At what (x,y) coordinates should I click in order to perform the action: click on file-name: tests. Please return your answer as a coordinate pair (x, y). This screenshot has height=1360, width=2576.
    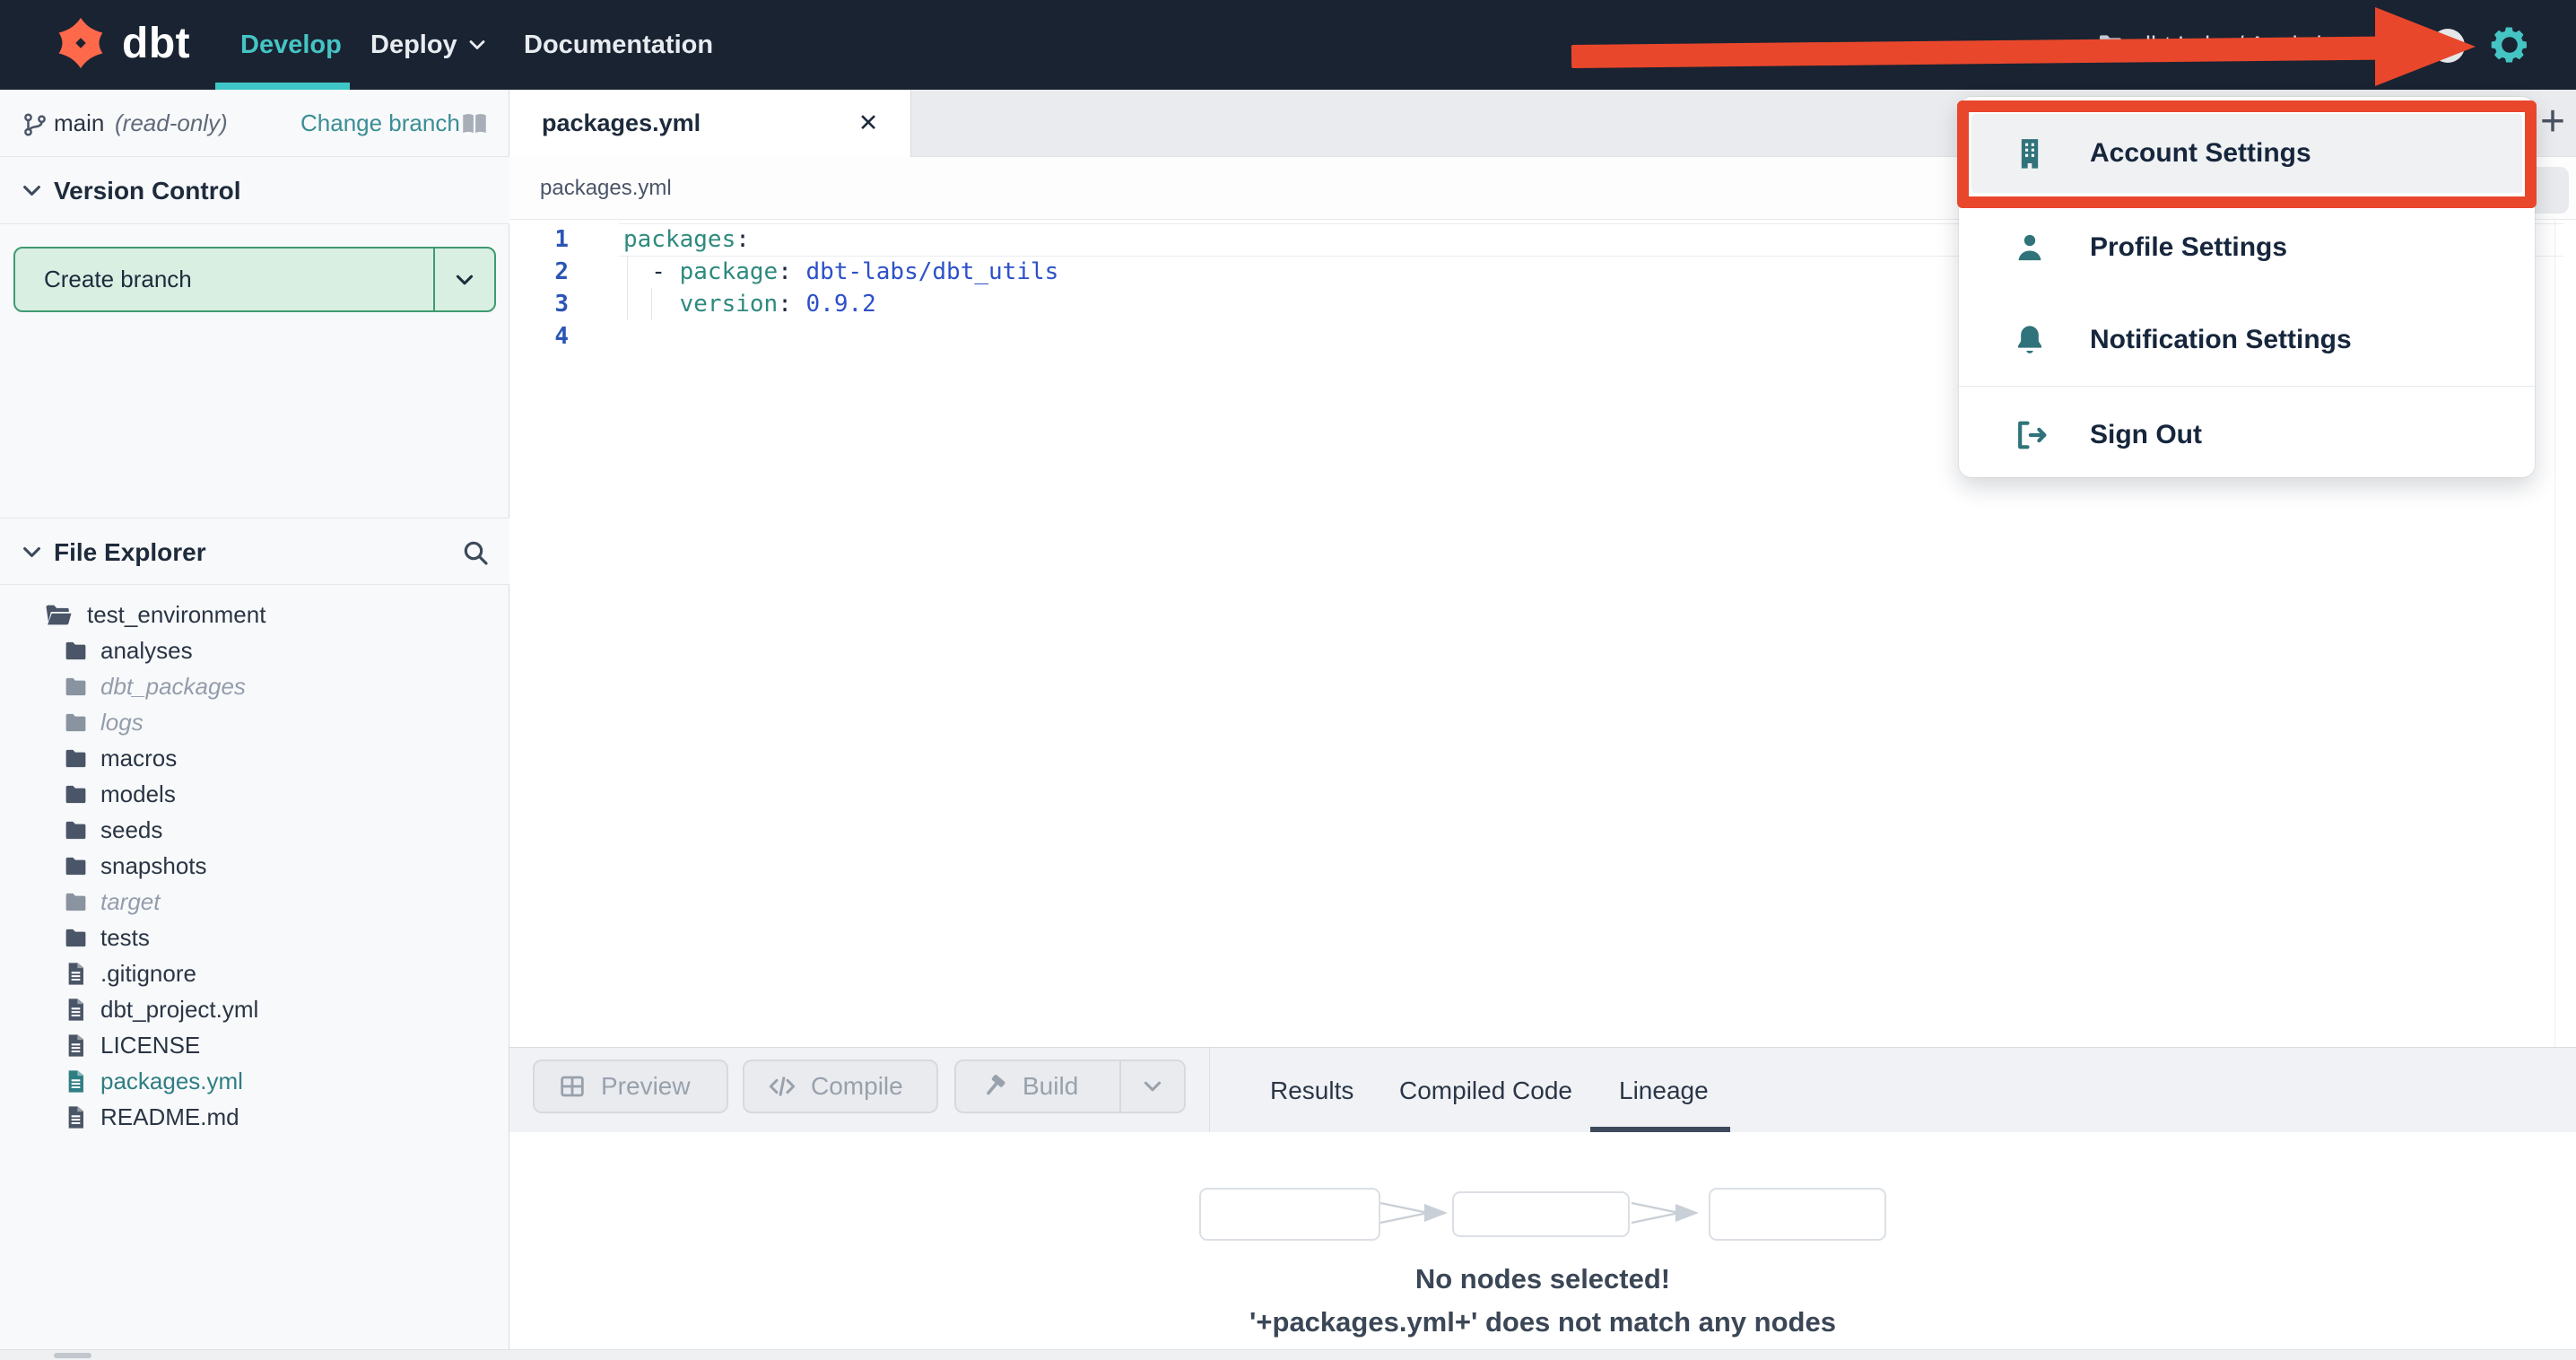
    Looking at the image, I should click on (125, 937).